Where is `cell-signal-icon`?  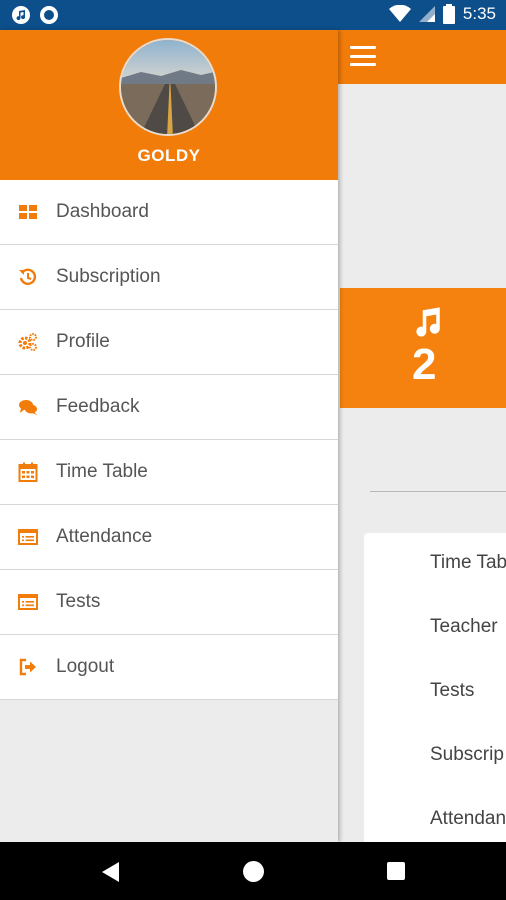 cell-signal-icon is located at coordinates (426, 14).